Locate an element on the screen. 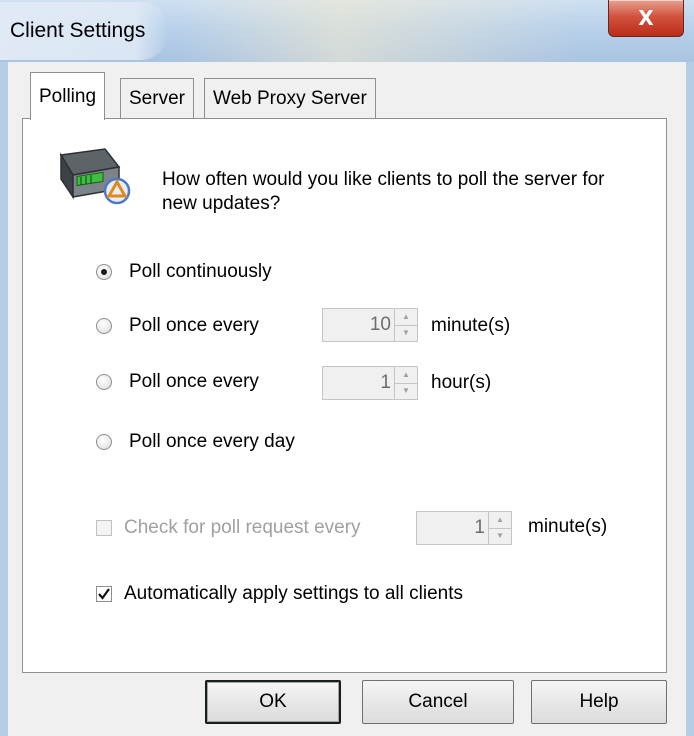 This screenshot has width=694, height=736. radio-poll-daily is located at coordinates (104, 442).